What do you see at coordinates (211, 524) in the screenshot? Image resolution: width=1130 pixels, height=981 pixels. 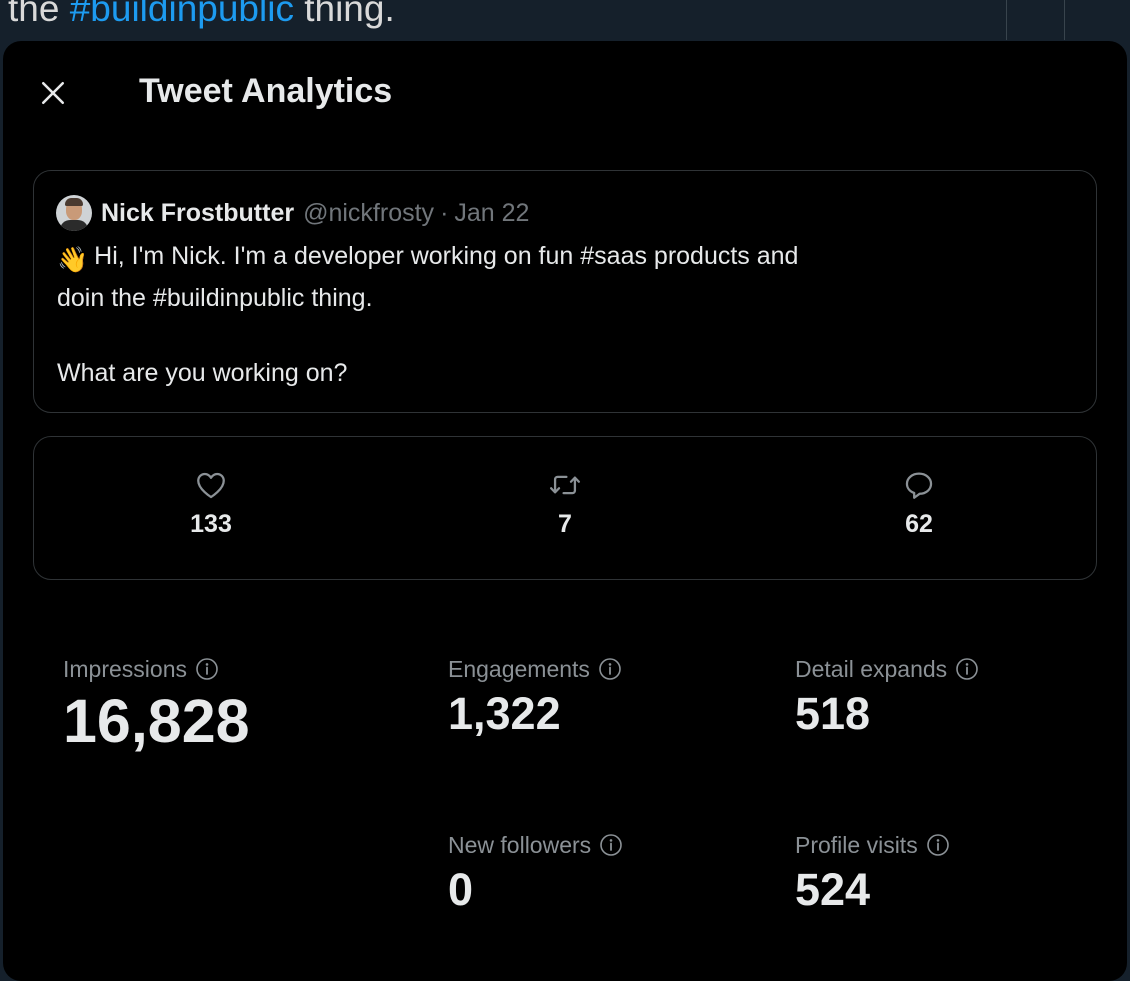 I see `likes-count: 133` at bounding box center [211, 524].